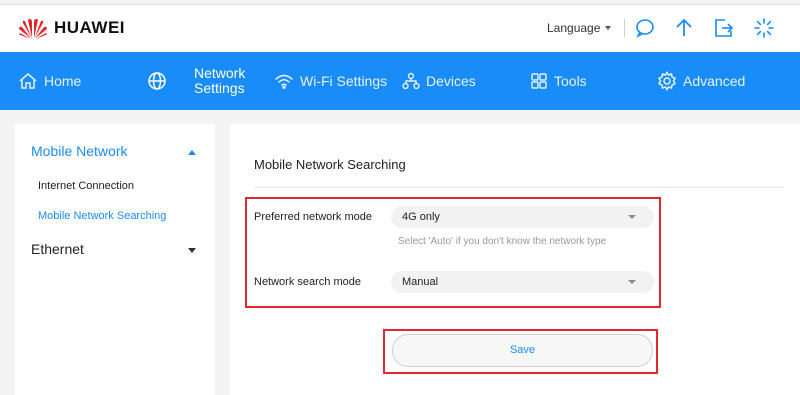 The image size is (800, 395). What do you see at coordinates (522, 282) in the screenshot?
I see `network-search-mode-select: Manual` at bounding box center [522, 282].